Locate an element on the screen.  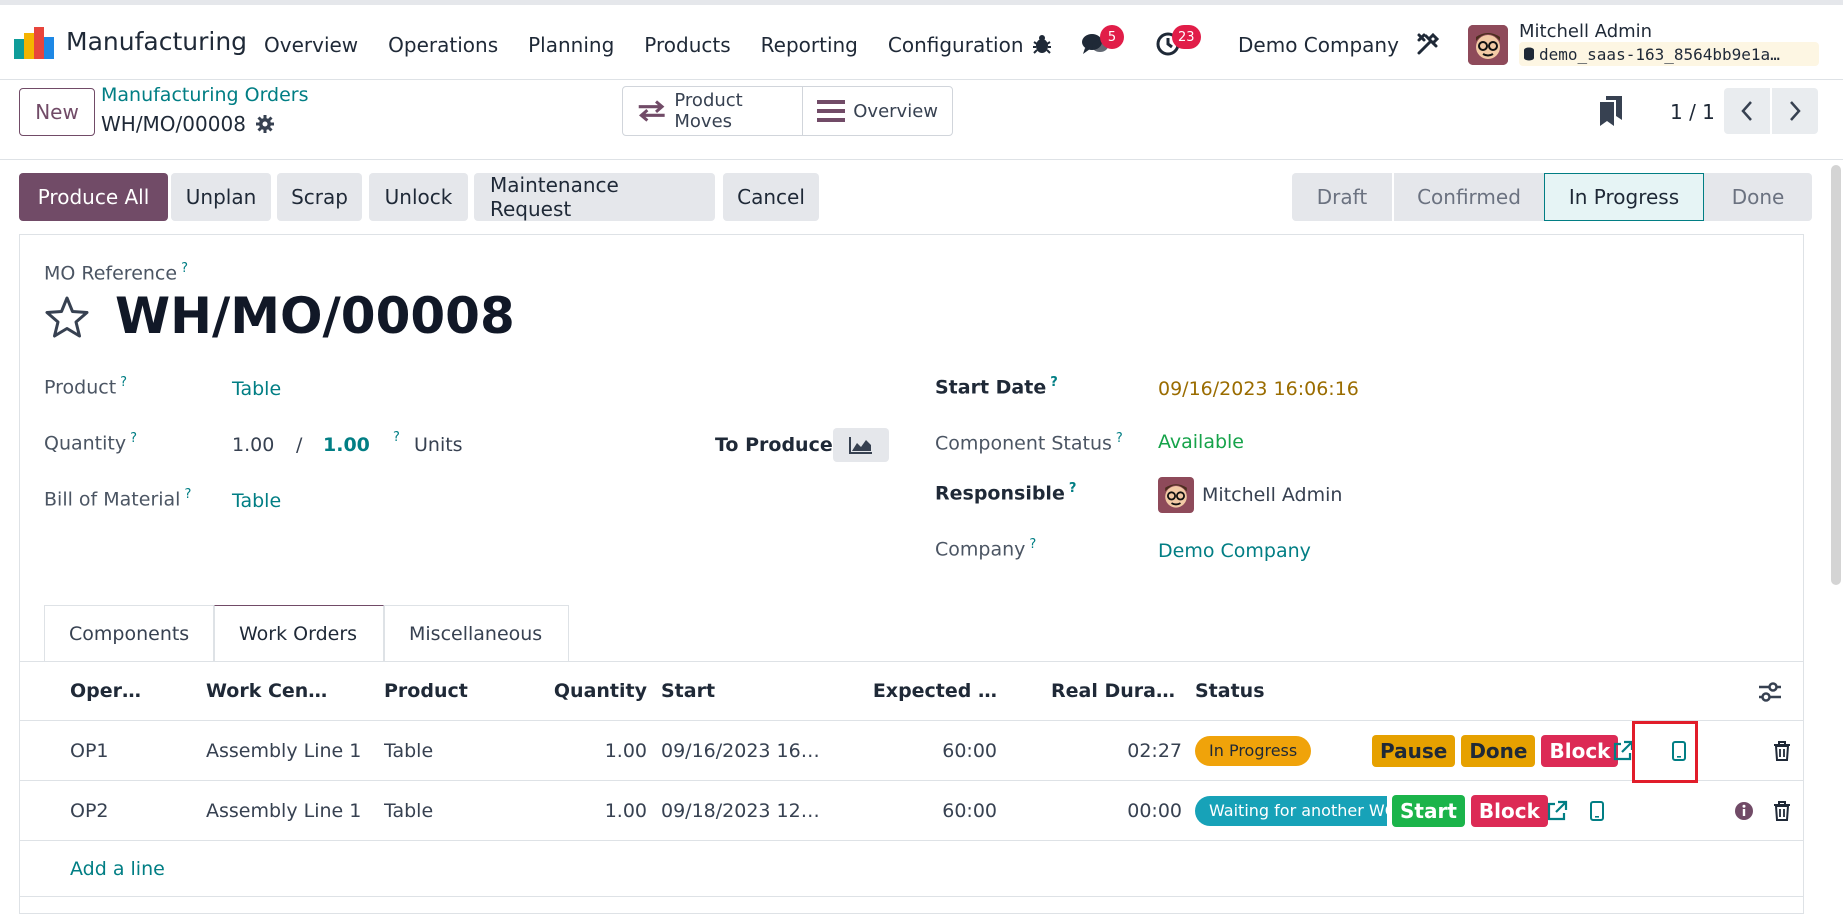
debug-tools-icon is located at coordinates (1428, 44).